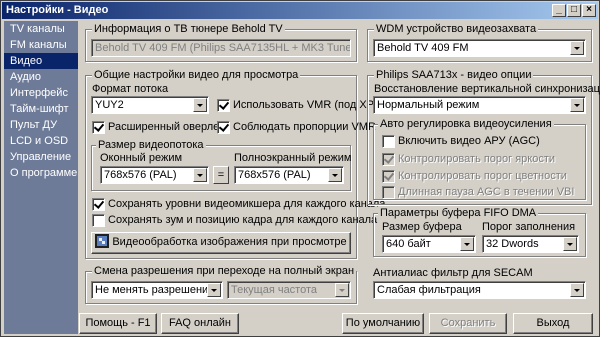 The height and width of the screenshot is (337, 600). Describe the element at coordinates (512, 244) in the screenshot. I see `fill-threshold-value: 32 Dwords` at that location.